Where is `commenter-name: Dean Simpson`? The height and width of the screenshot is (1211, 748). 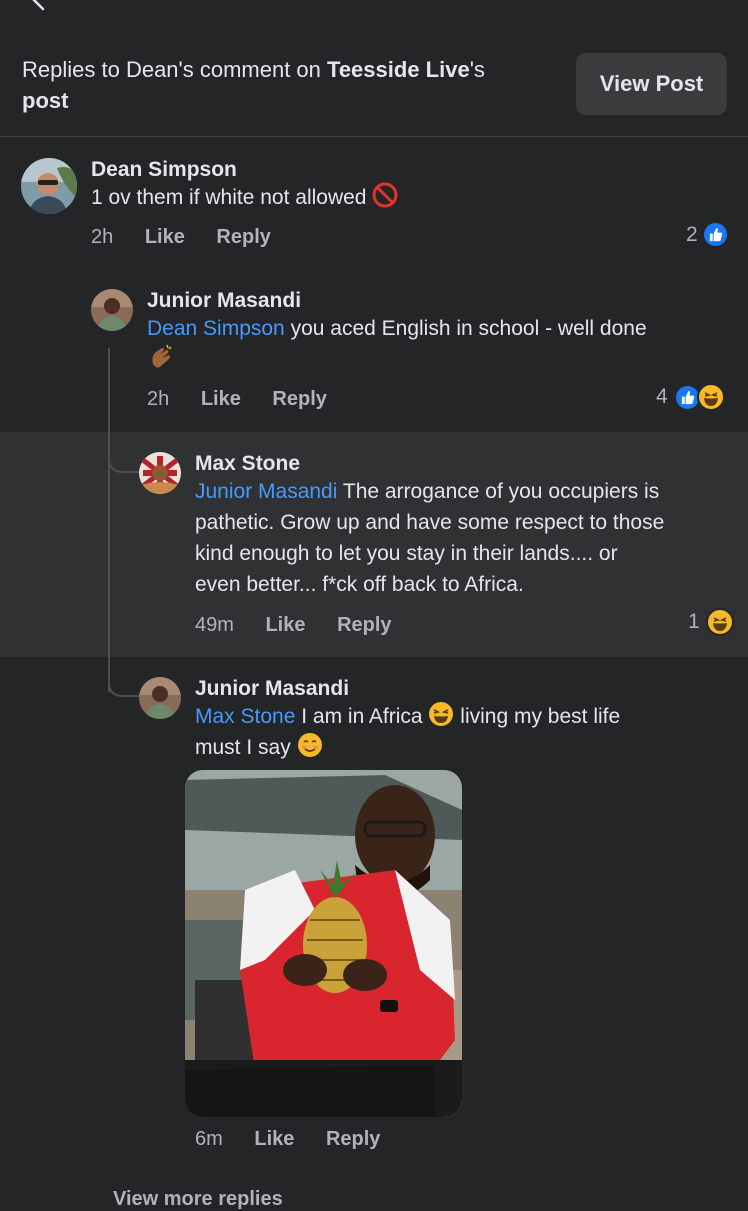 commenter-name: Dean Simpson is located at coordinates (164, 170).